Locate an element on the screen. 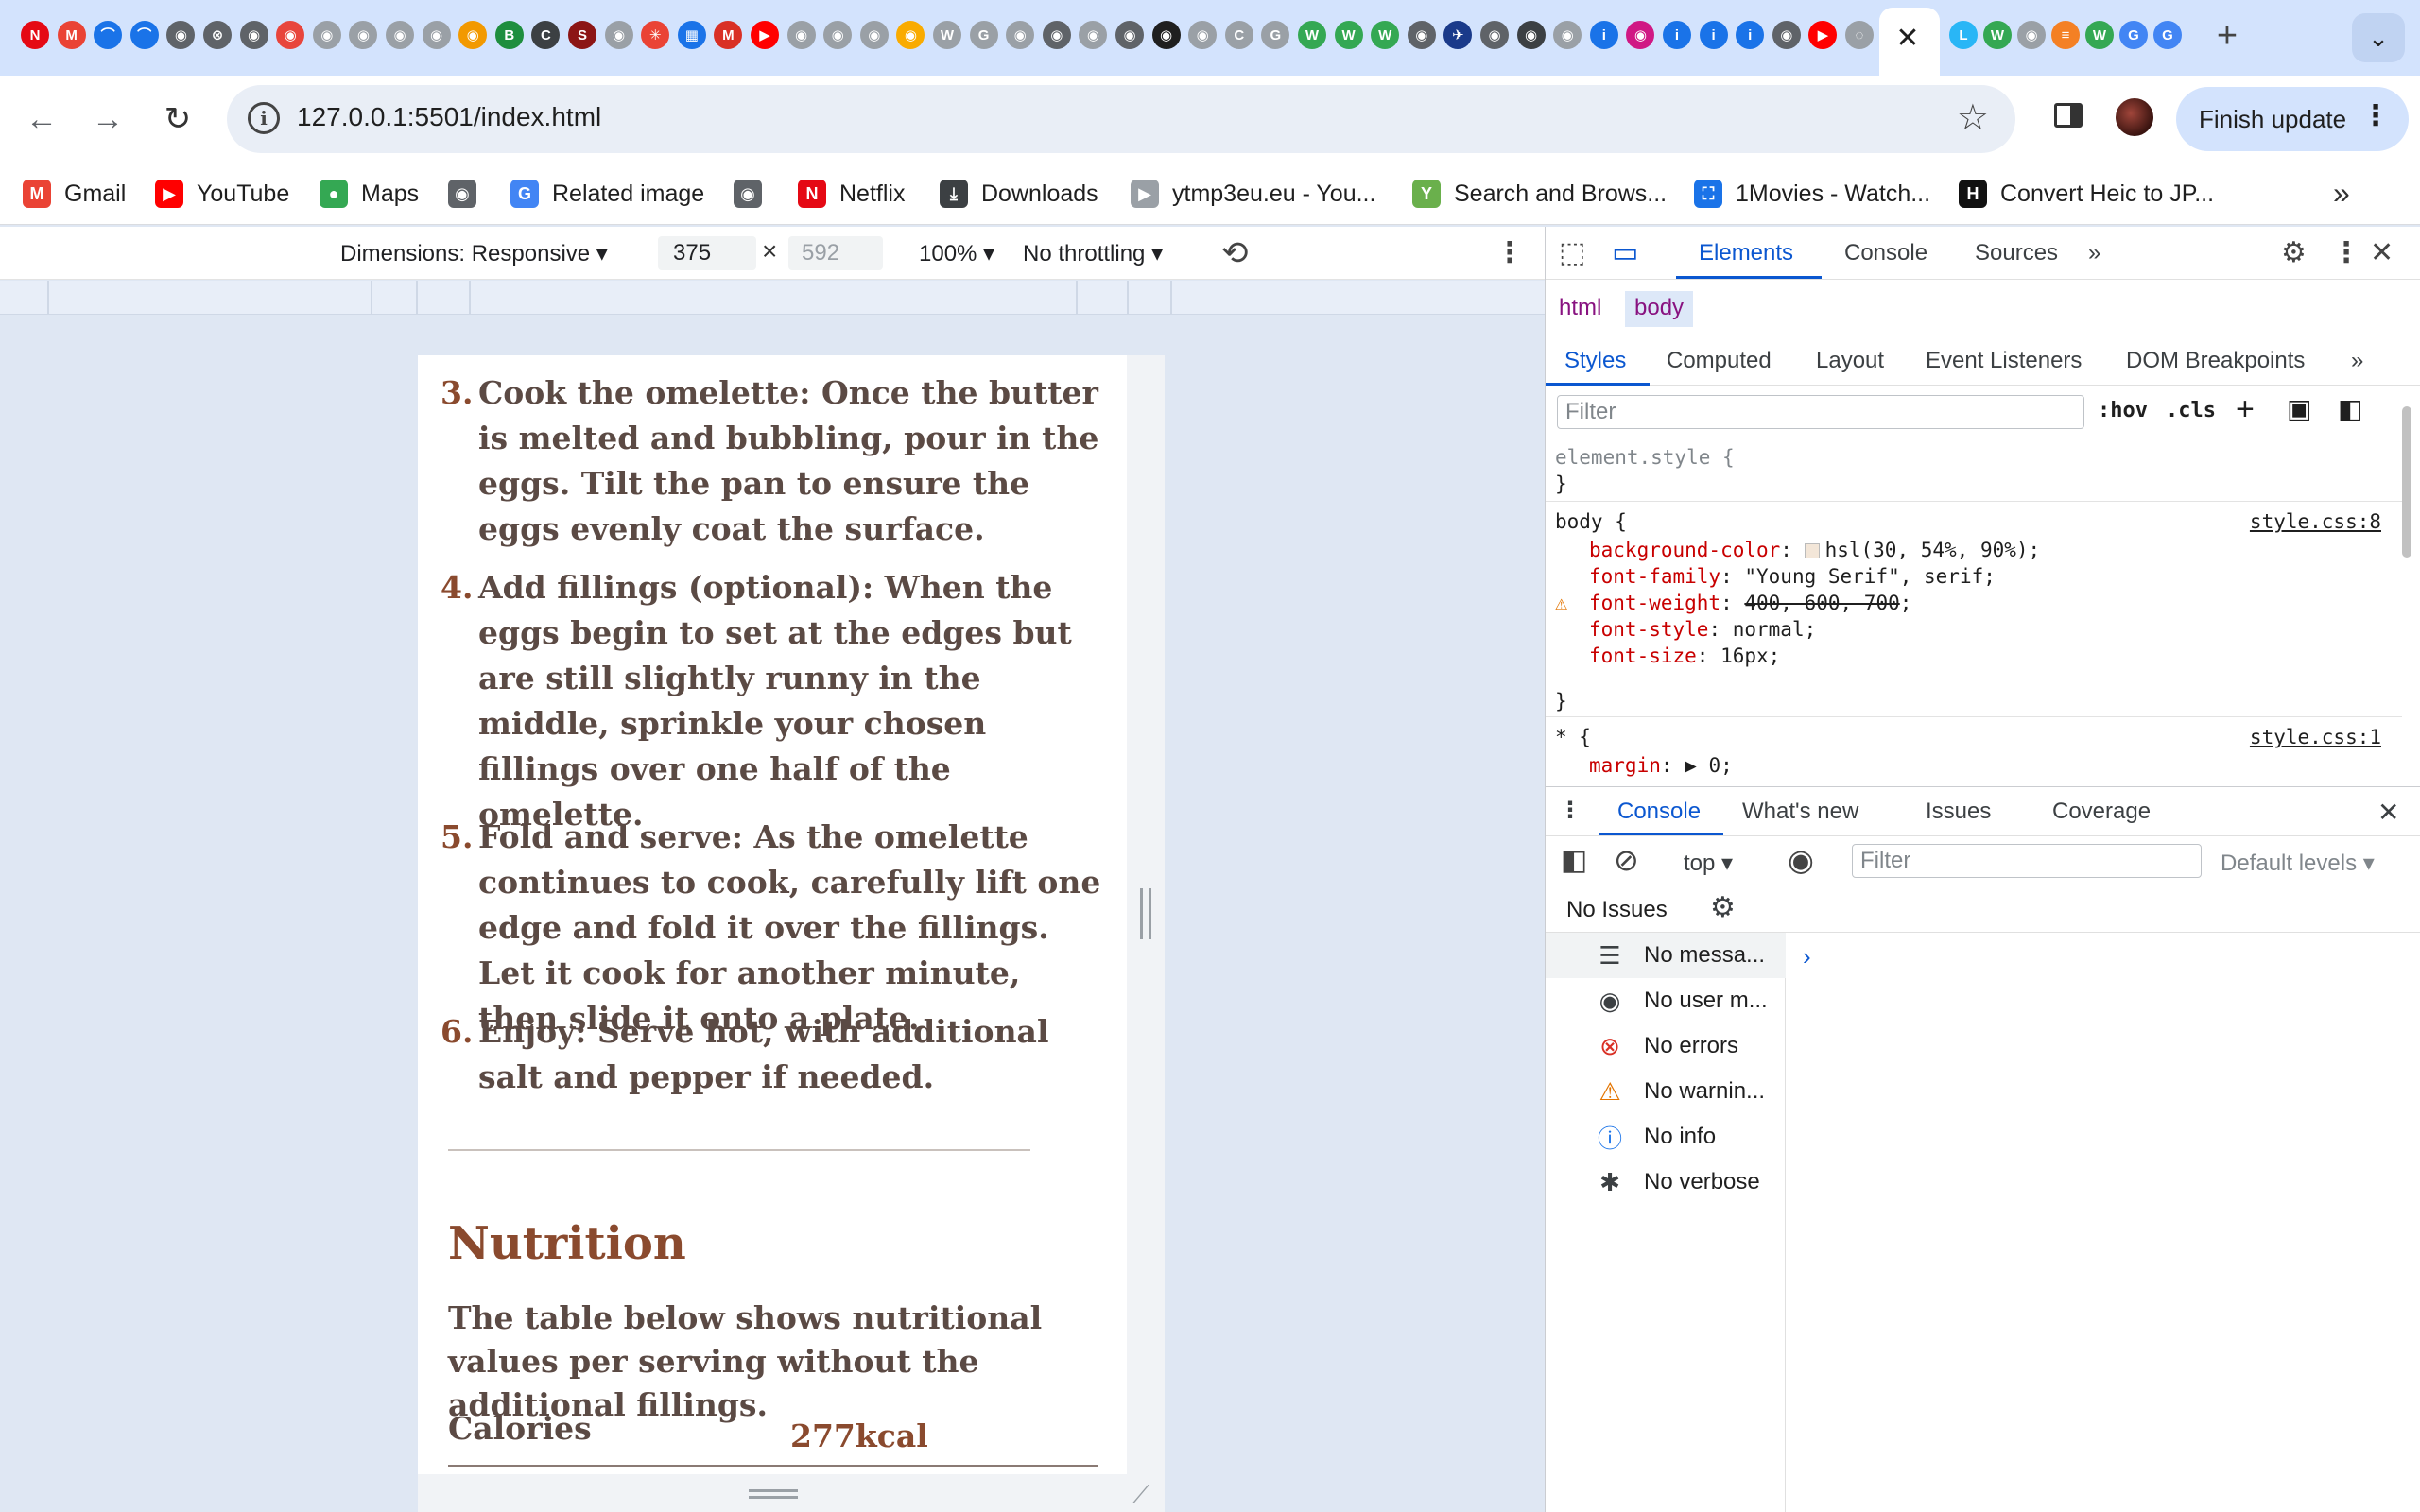 This screenshot has width=2420, height=1512. device-menu-icon: ⋮ is located at coordinates (1509, 252).